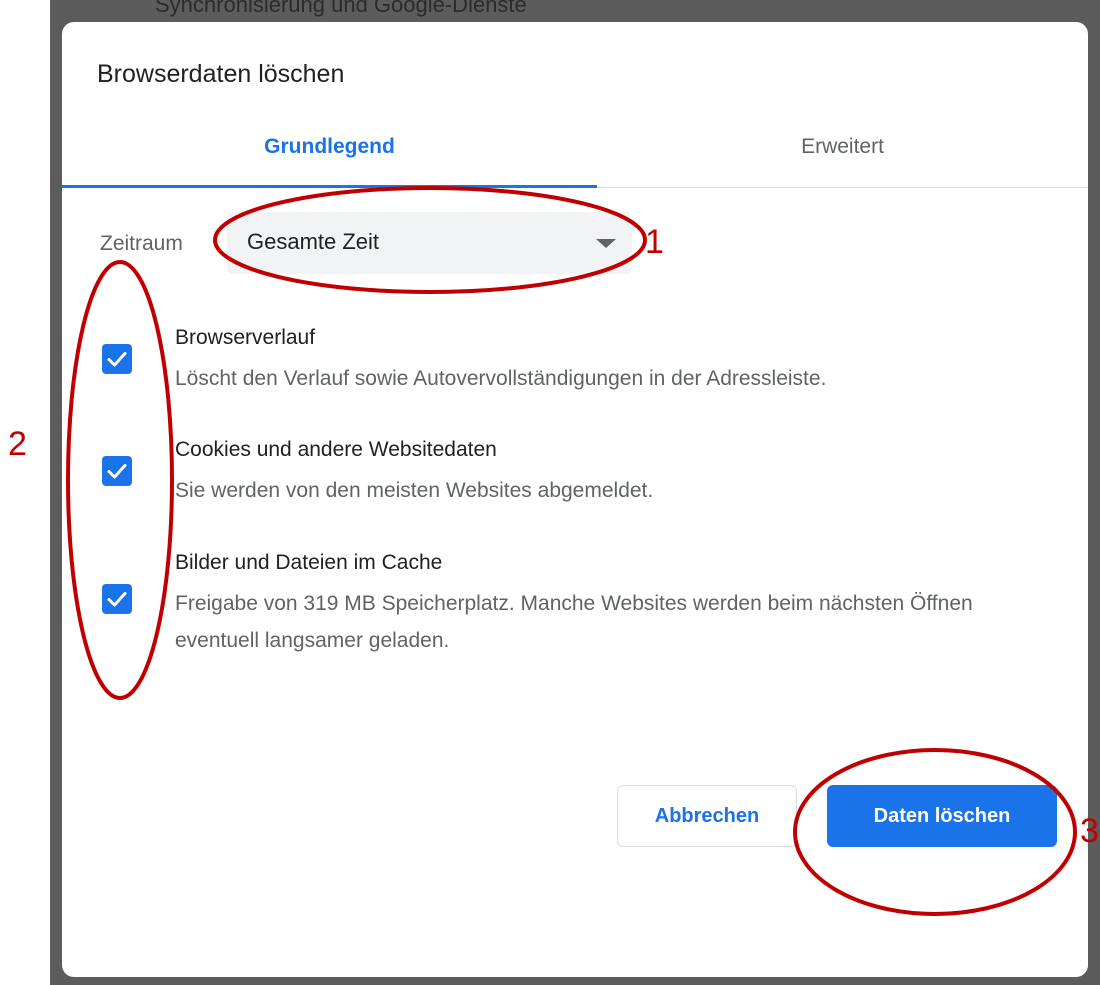  What do you see at coordinates (430, 240) in the screenshot?
I see `annotation-ellipse-time-range` at bounding box center [430, 240].